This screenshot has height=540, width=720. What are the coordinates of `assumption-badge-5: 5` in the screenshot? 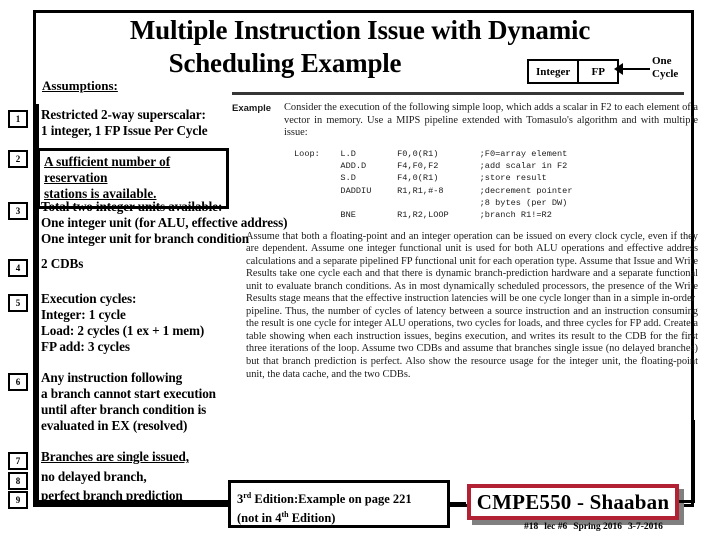 It's located at (18, 303).